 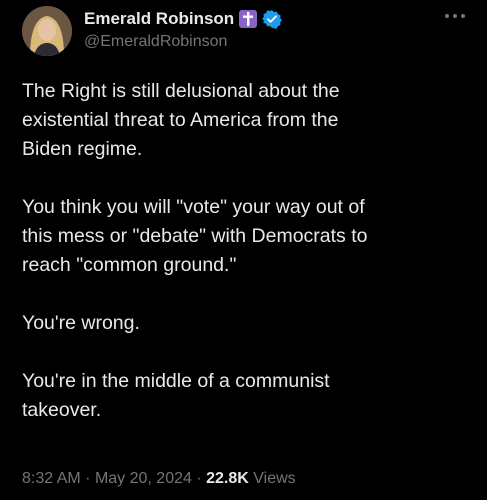 I want to click on tweet-line: The Right is still delusional about the, so click(x=181, y=91).